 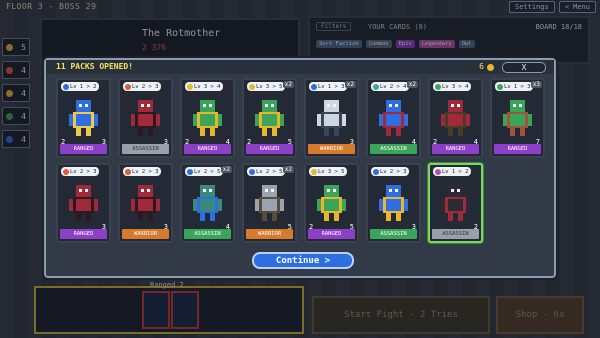 I want to click on close-button: X, so click(x=524, y=67).